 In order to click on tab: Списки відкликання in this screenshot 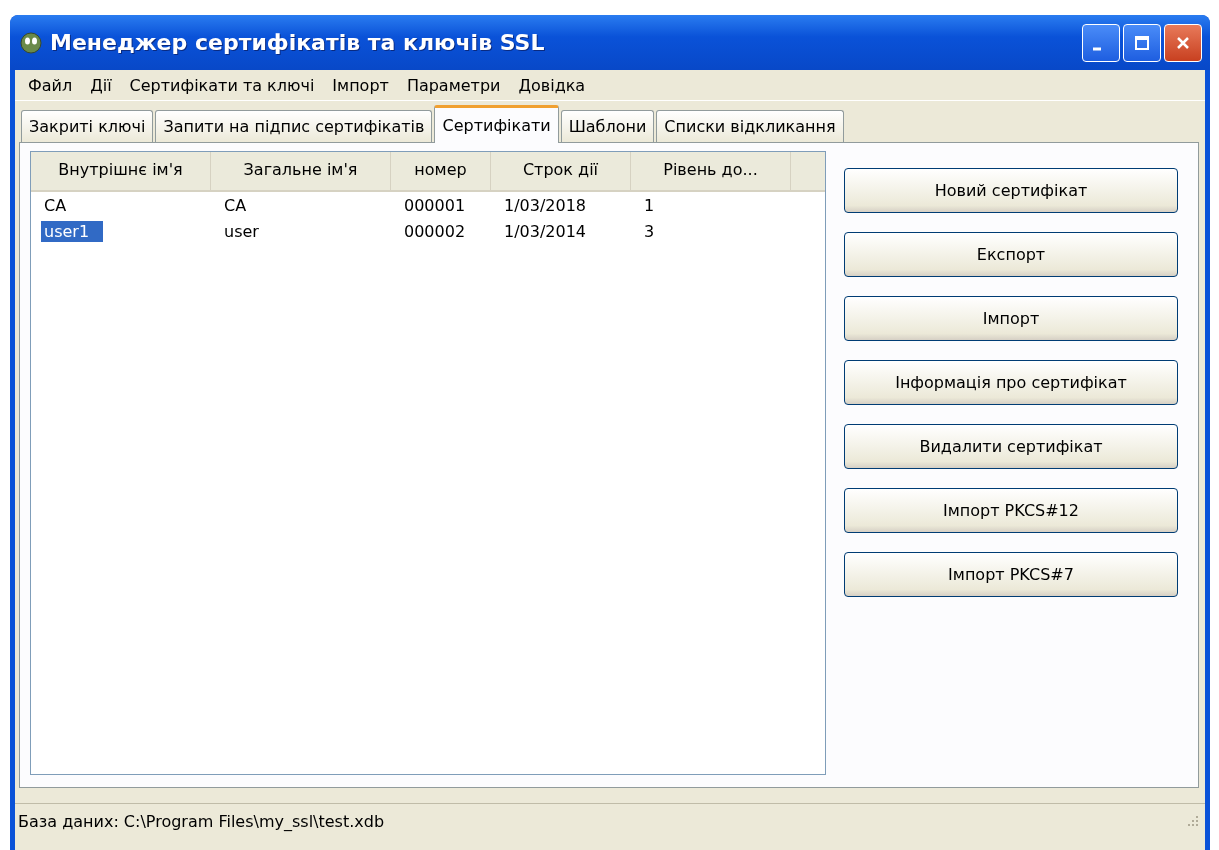, I will do `click(750, 126)`.